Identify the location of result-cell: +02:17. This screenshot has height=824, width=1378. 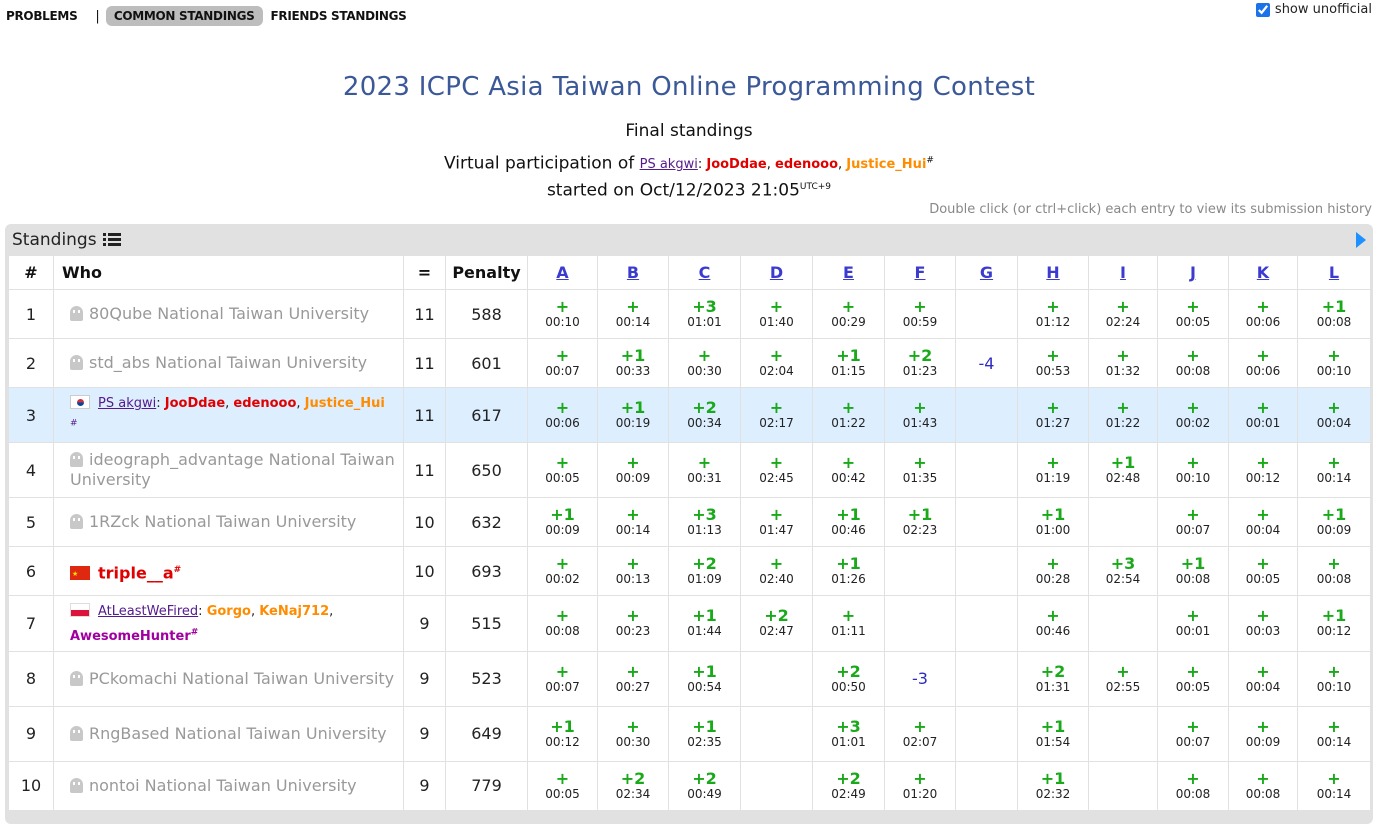
(776, 415).